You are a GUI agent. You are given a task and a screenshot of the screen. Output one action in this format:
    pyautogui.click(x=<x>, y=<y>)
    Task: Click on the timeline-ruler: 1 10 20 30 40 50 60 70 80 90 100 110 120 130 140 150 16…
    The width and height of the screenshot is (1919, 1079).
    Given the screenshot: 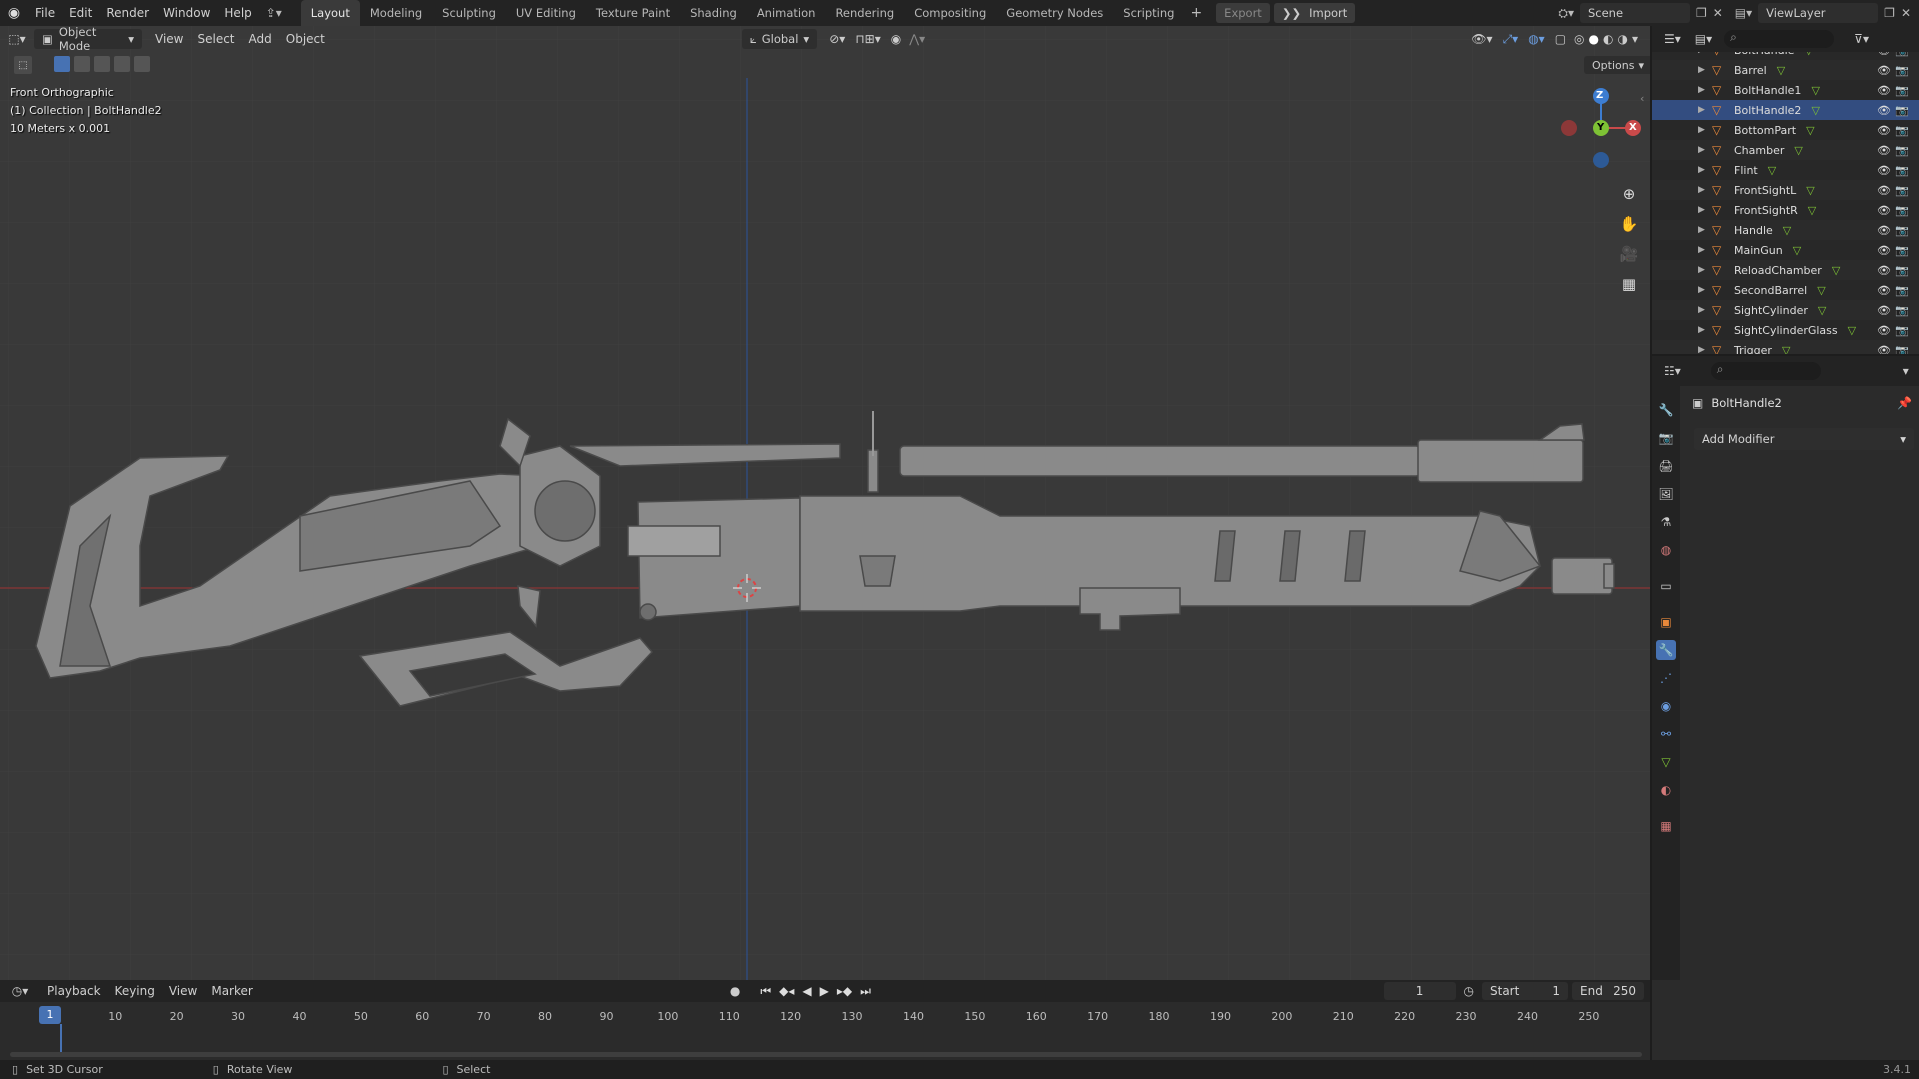 What is the action you would take?
    pyautogui.click(x=825, y=1031)
    